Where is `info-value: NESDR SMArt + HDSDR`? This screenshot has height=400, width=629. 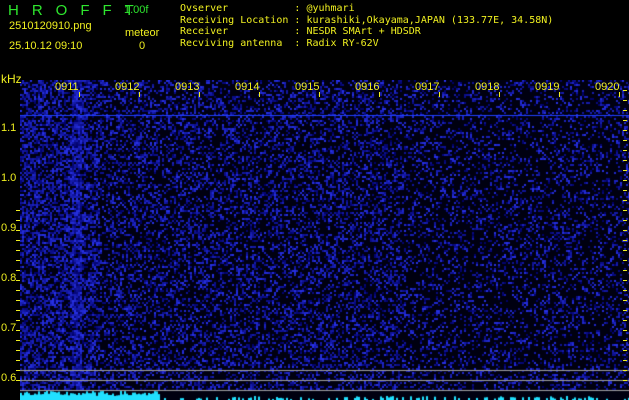 info-value: NESDR SMArt + HDSDR is located at coordinates (363, 32).